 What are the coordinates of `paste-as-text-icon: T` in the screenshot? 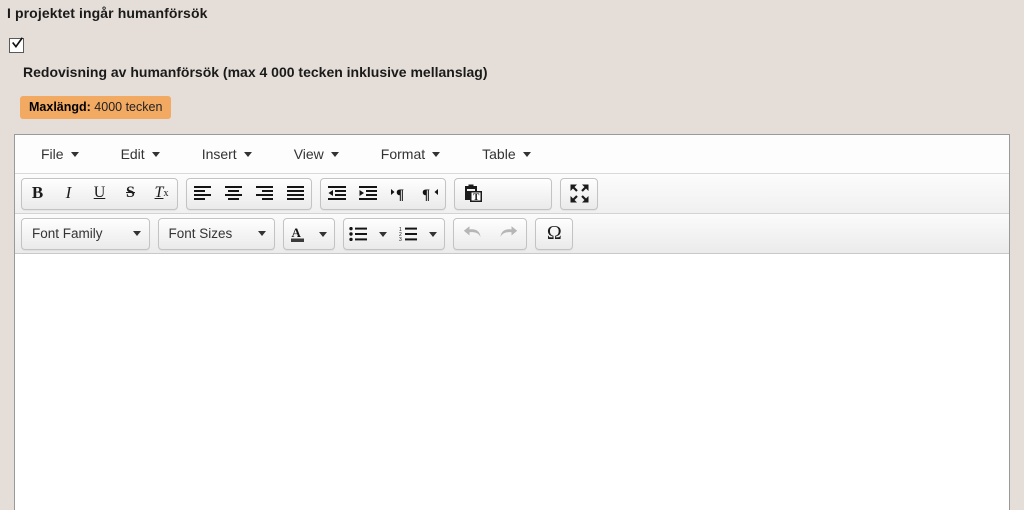 It's located at (473, 193).